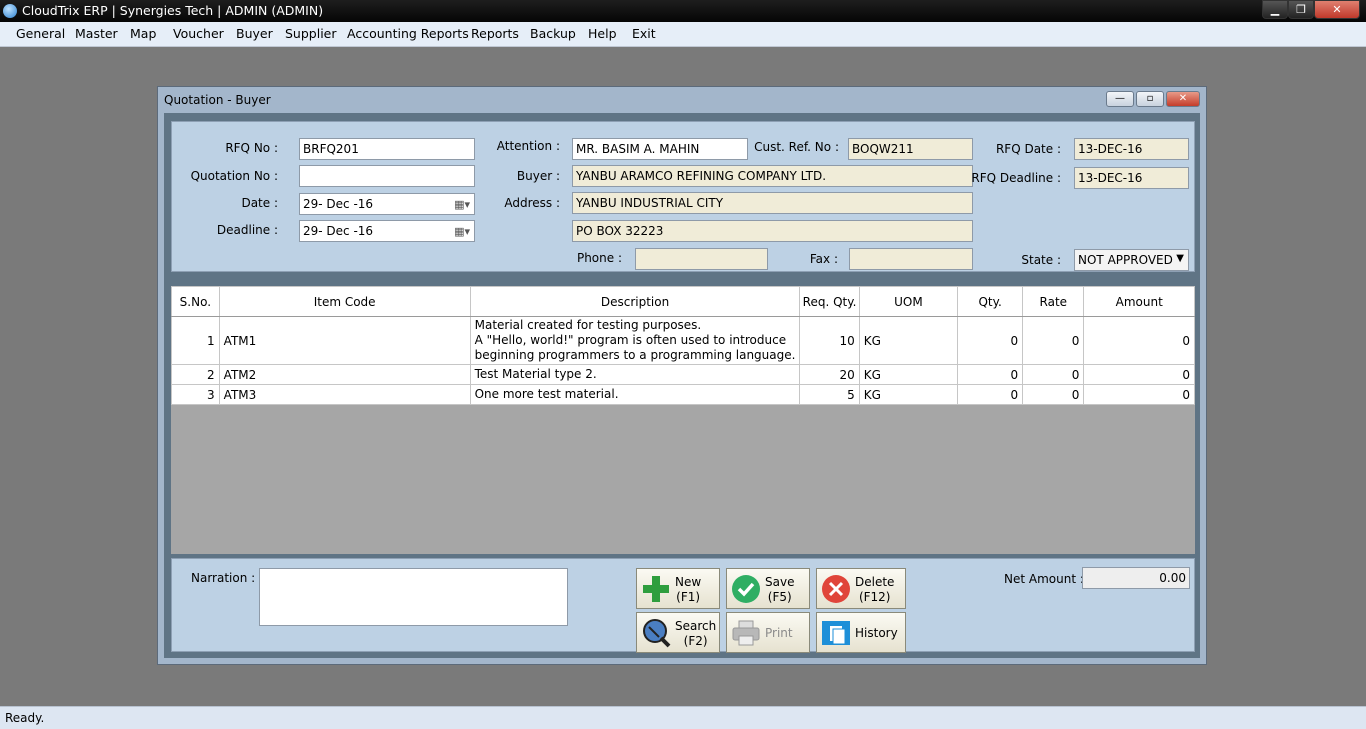 This screenshot has height=729, width=1366. Describe the element at coordinates (387, 176) in the screenshot. I see `quotation-no-field` at that location.